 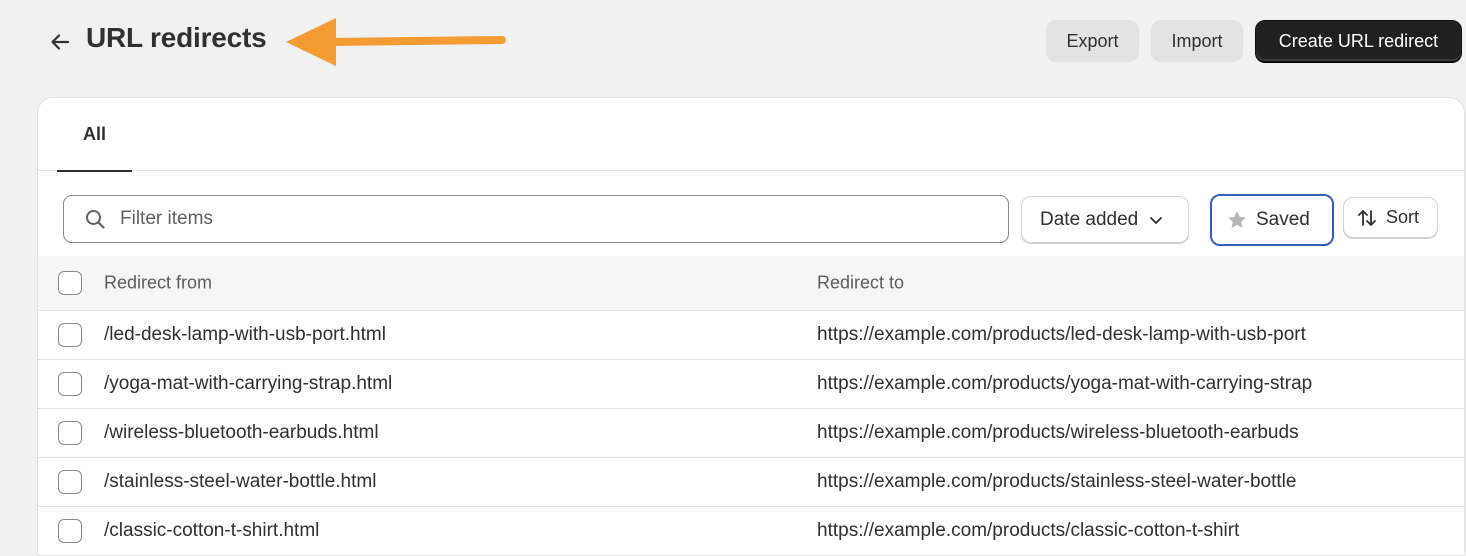 I want to click on search-box, so click(x=536, y=219).